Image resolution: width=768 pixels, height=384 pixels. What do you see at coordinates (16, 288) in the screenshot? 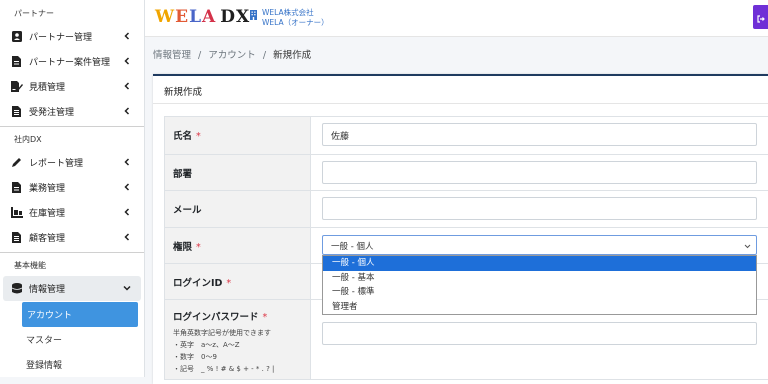
I see `database-icon` at bounding box center [16, 288].